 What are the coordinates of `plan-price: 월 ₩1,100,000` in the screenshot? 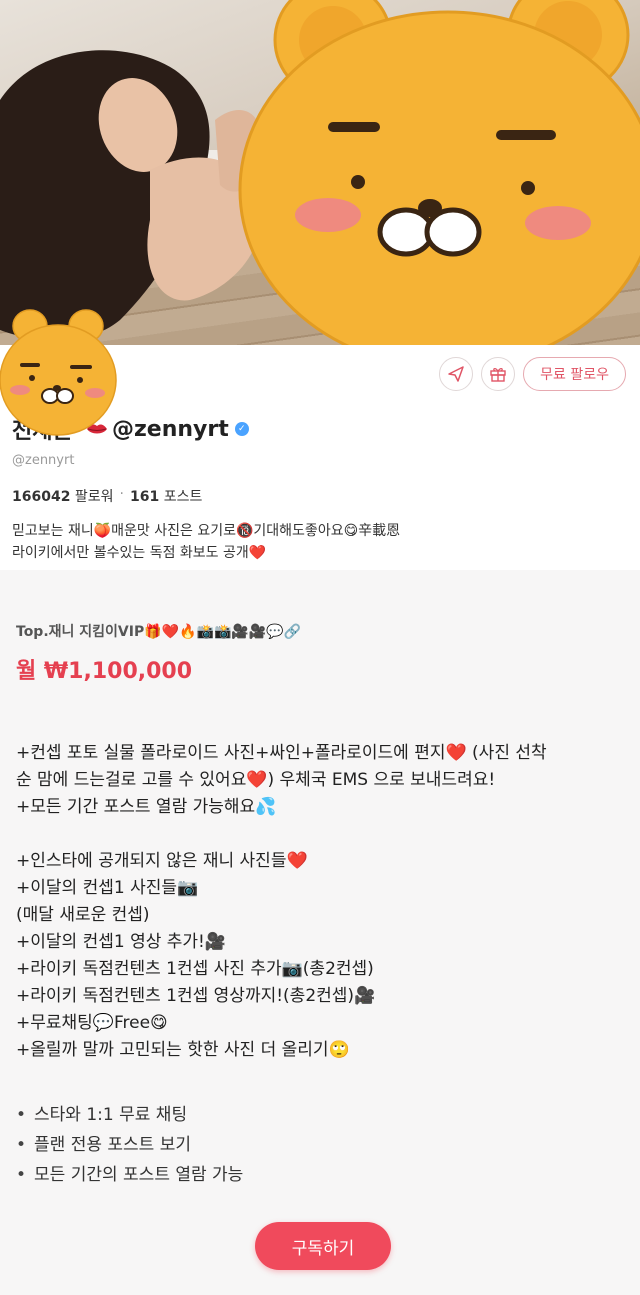 It's located at (104, 671).